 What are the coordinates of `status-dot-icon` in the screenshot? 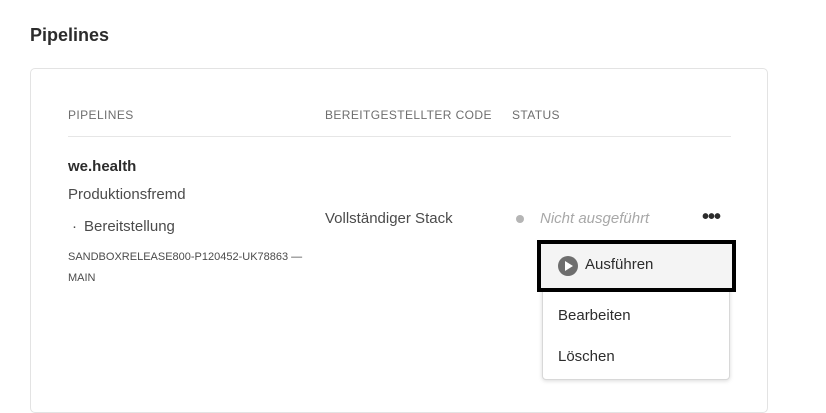 It's located at (520, 219).